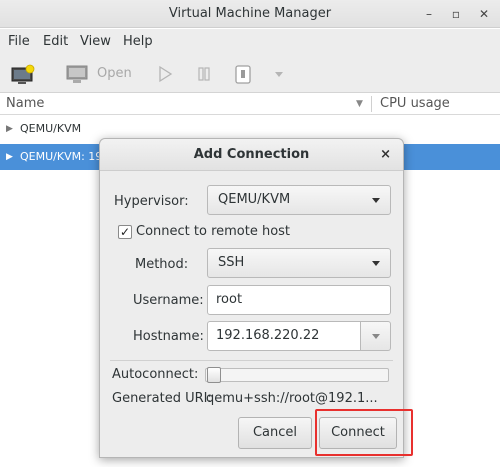  Describe the element at coordinates (299, 200) in the screenshot. I see `hypervisor-dropdown: QEMU/KVM` at that location.